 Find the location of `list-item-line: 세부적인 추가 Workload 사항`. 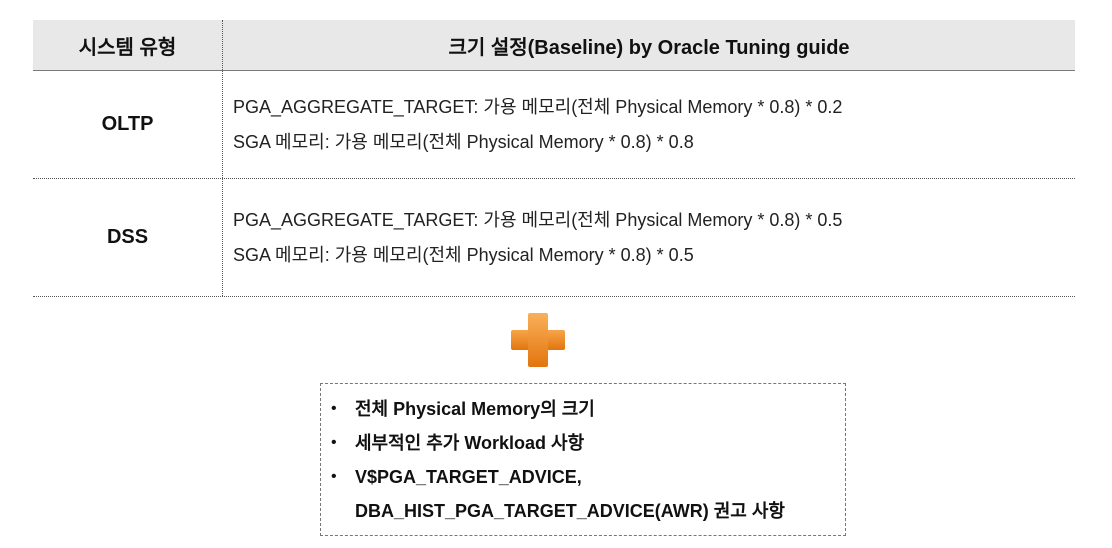

list-item-line: 세부적인 추가 Workload 사항 is located at coordinates (470, 443).